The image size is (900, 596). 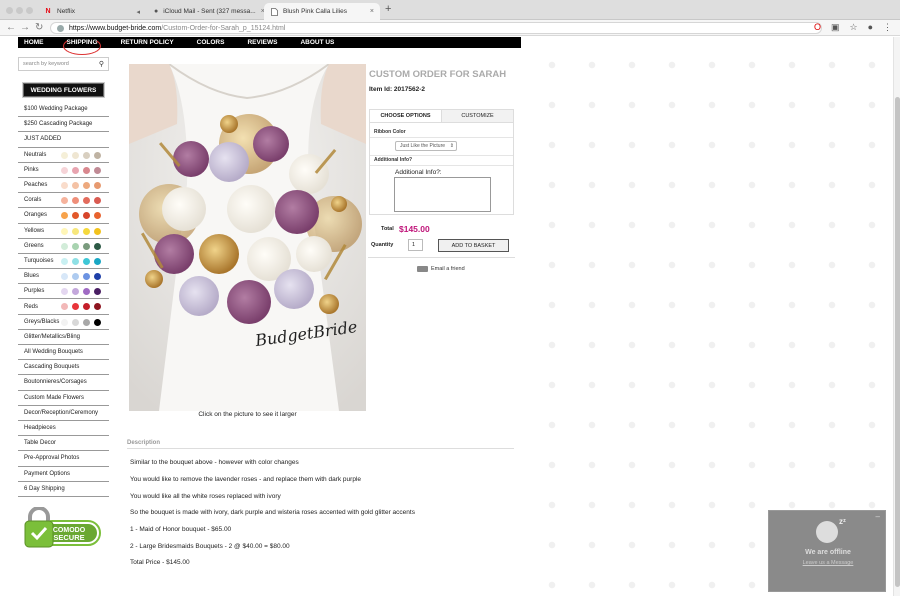 I want to click on sidebar-item: Greys/Blacks, so click(x=63, y=322).